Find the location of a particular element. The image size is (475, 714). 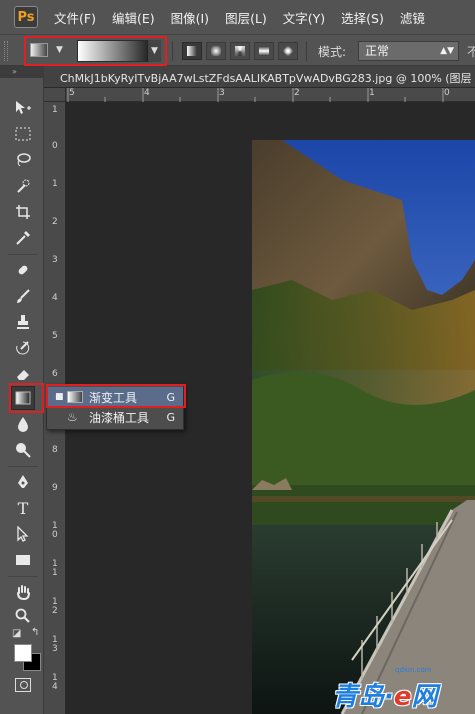

eyedropper-tool-icon is located at coordinates (23, 238).